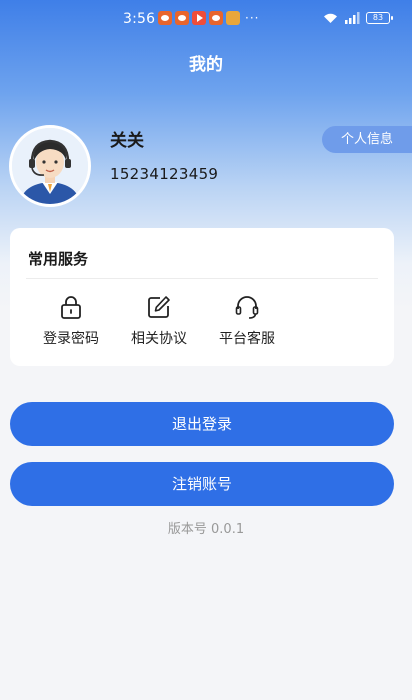 Image resolution: width=412 pixels, height=700 pixels. Describe the element at coordinates (58, 259) in the screenshot. I see `services-title: 常用服务` at that location.